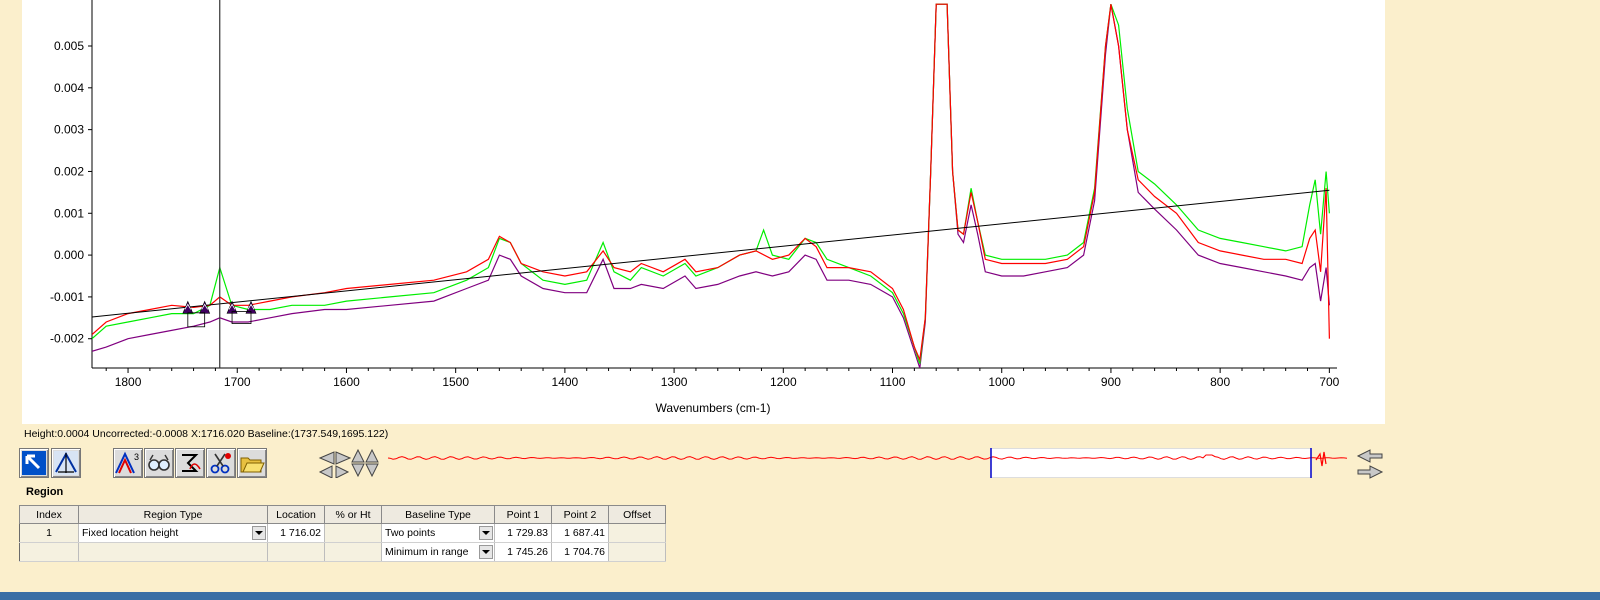  I want to click on x-tick-label: 800, so click(1220, 382).